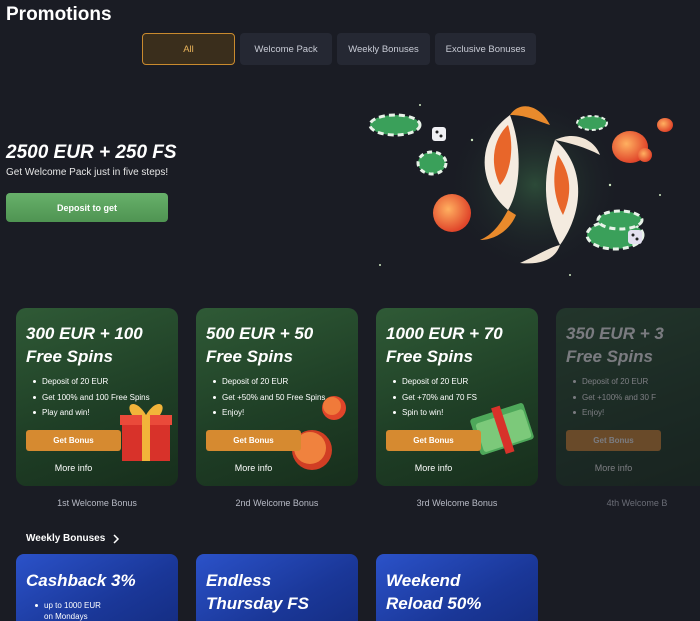 This screenshot has height=621, width=700. I want to click on hero-subtitle: Get Welcome Pack just in five steps!, so click(87, 172).